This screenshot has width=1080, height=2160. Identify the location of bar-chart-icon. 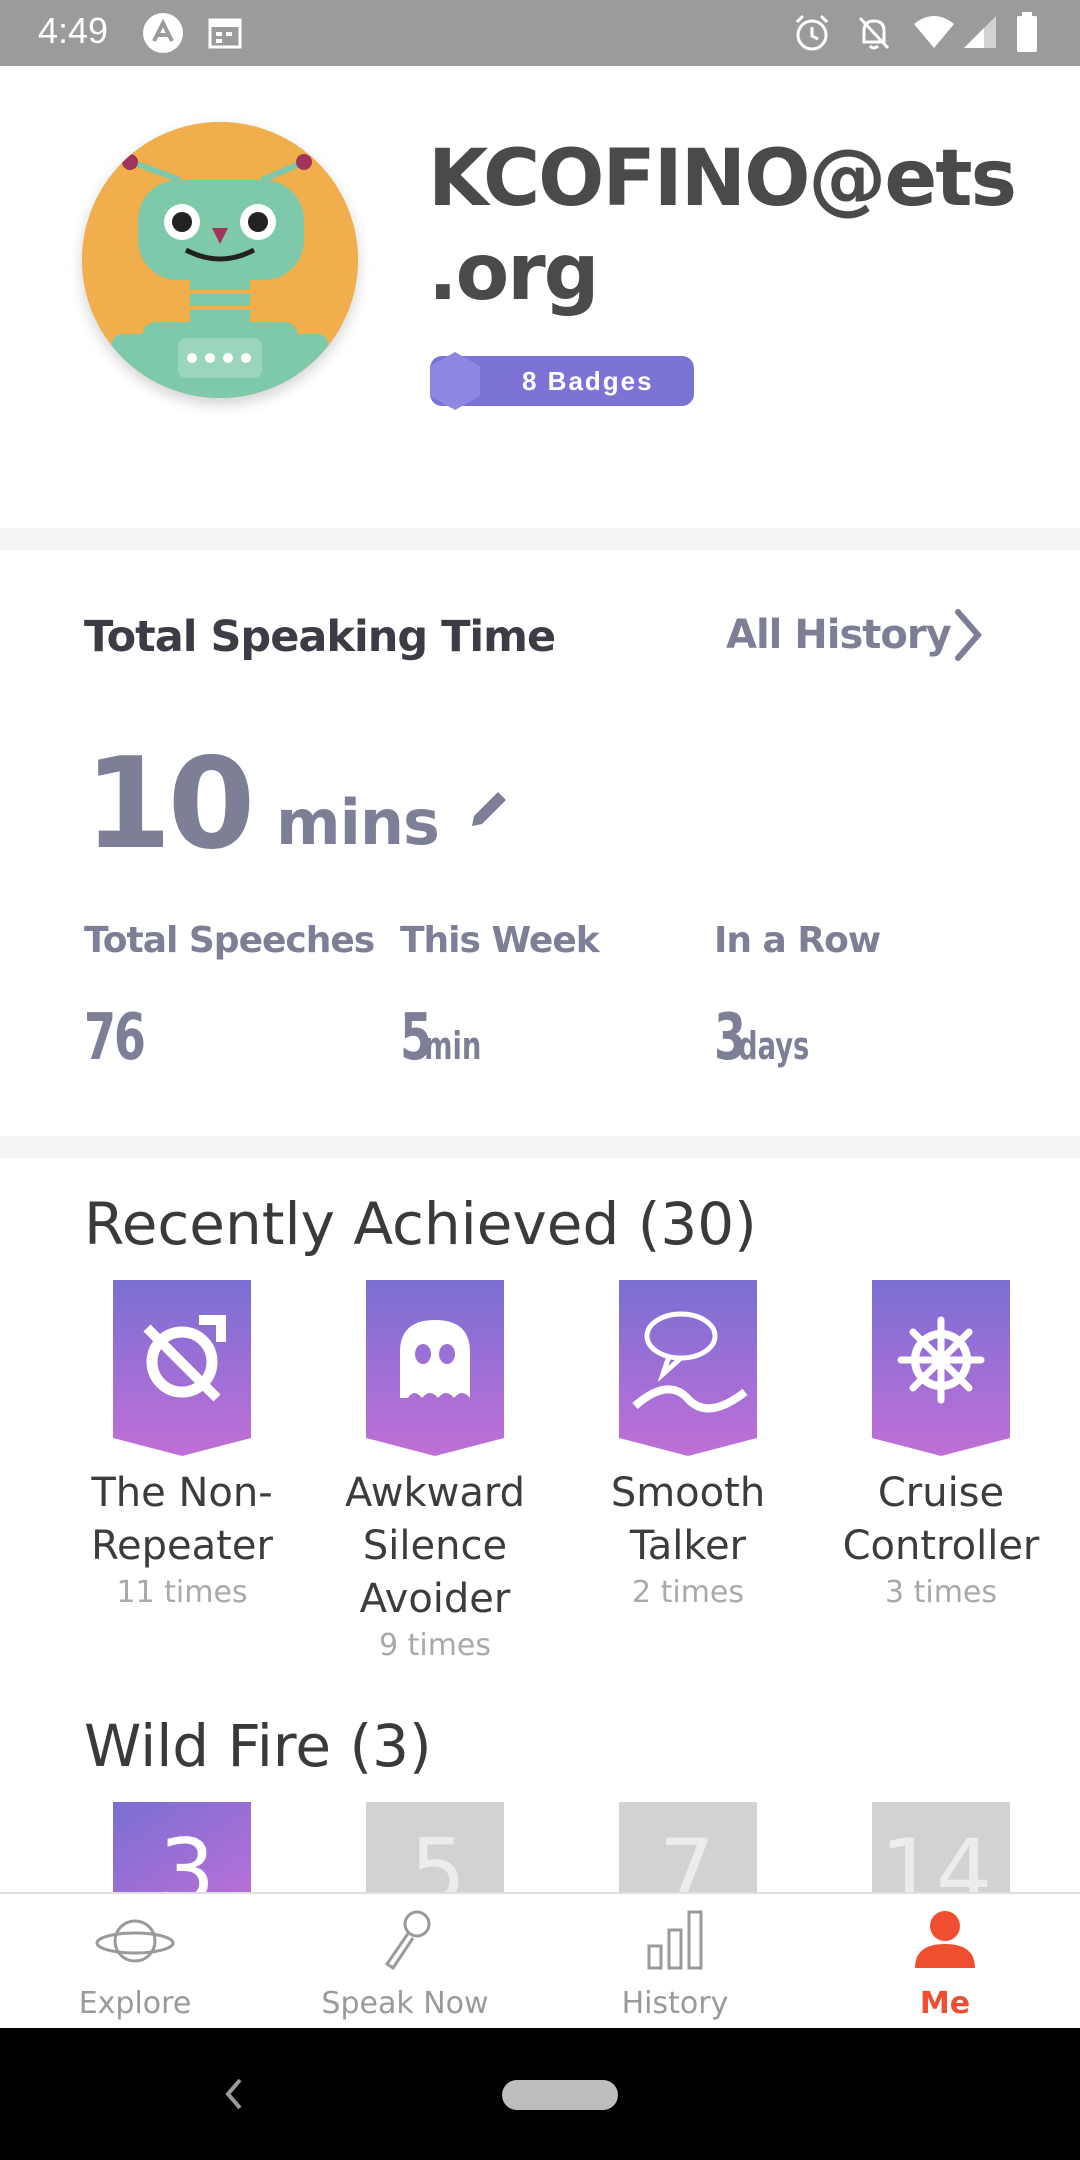
(675, 1940).